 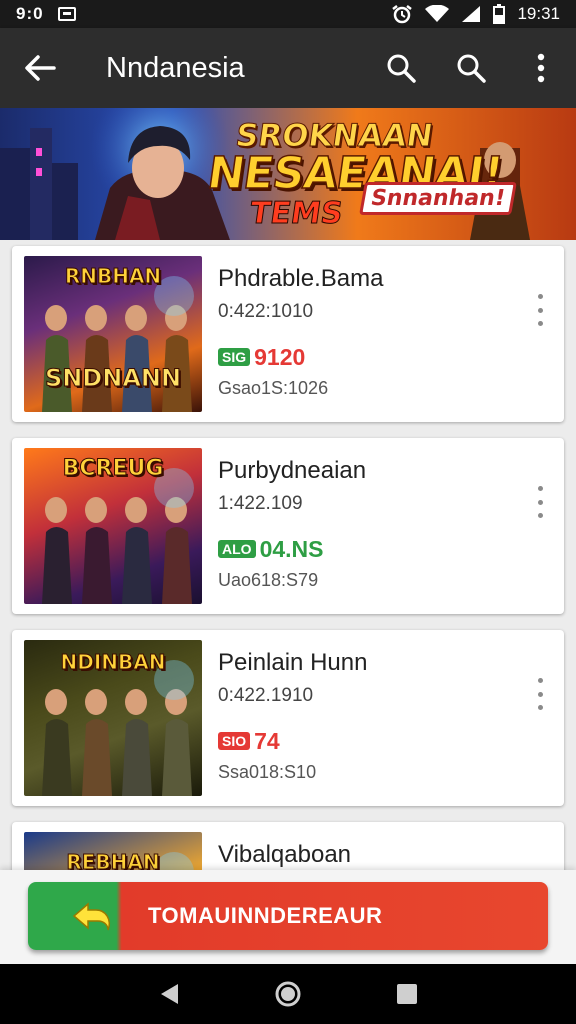 I want to click on price-row: SIO 74, so click(x=363, y=741).